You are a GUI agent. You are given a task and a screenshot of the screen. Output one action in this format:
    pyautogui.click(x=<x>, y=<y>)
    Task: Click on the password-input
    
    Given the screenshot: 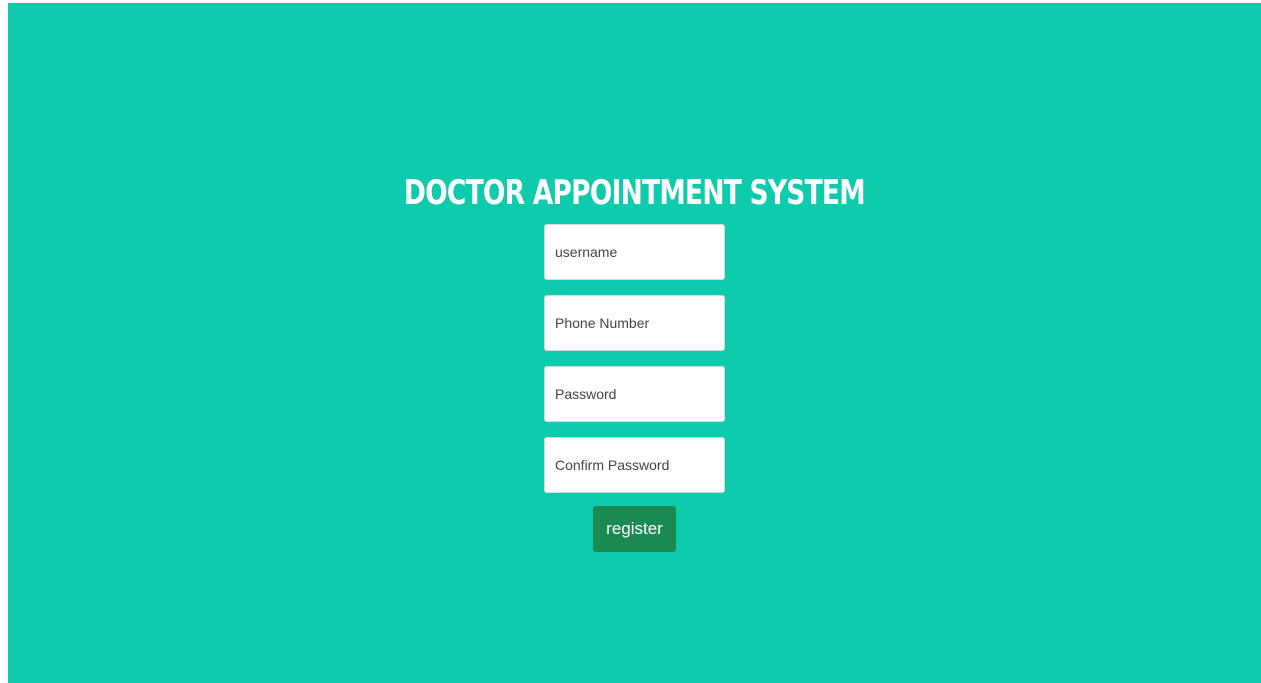 What is the action you would take?
    pyautogui.click(x=634, y=394)
    